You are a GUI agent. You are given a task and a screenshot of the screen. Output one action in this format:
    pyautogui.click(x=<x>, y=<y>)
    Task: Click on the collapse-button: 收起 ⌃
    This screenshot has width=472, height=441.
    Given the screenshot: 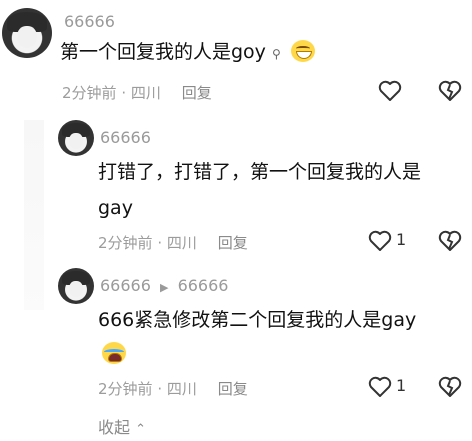 What is the action you would take?
    pyautogui.click(x=122, y=426)
    